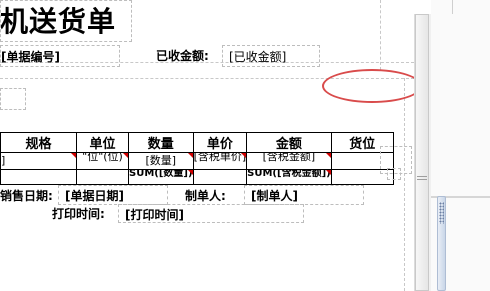 The image size is (490, 291). Describe the element at coordinates (102, 177) in the screenshot. I see `sum-cell-unit` at that location.